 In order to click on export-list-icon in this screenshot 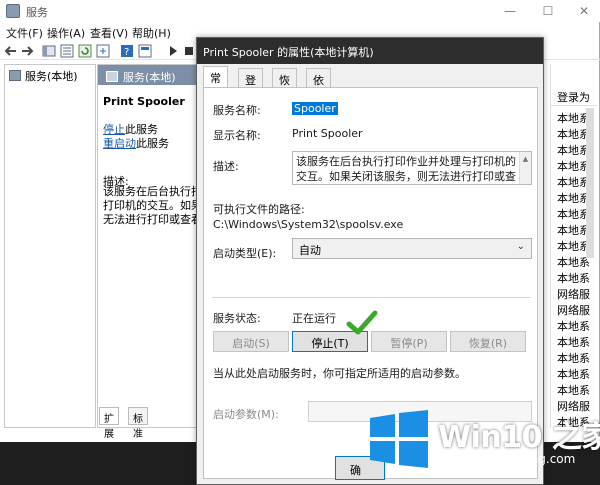, I will do `click(103, 51)`.